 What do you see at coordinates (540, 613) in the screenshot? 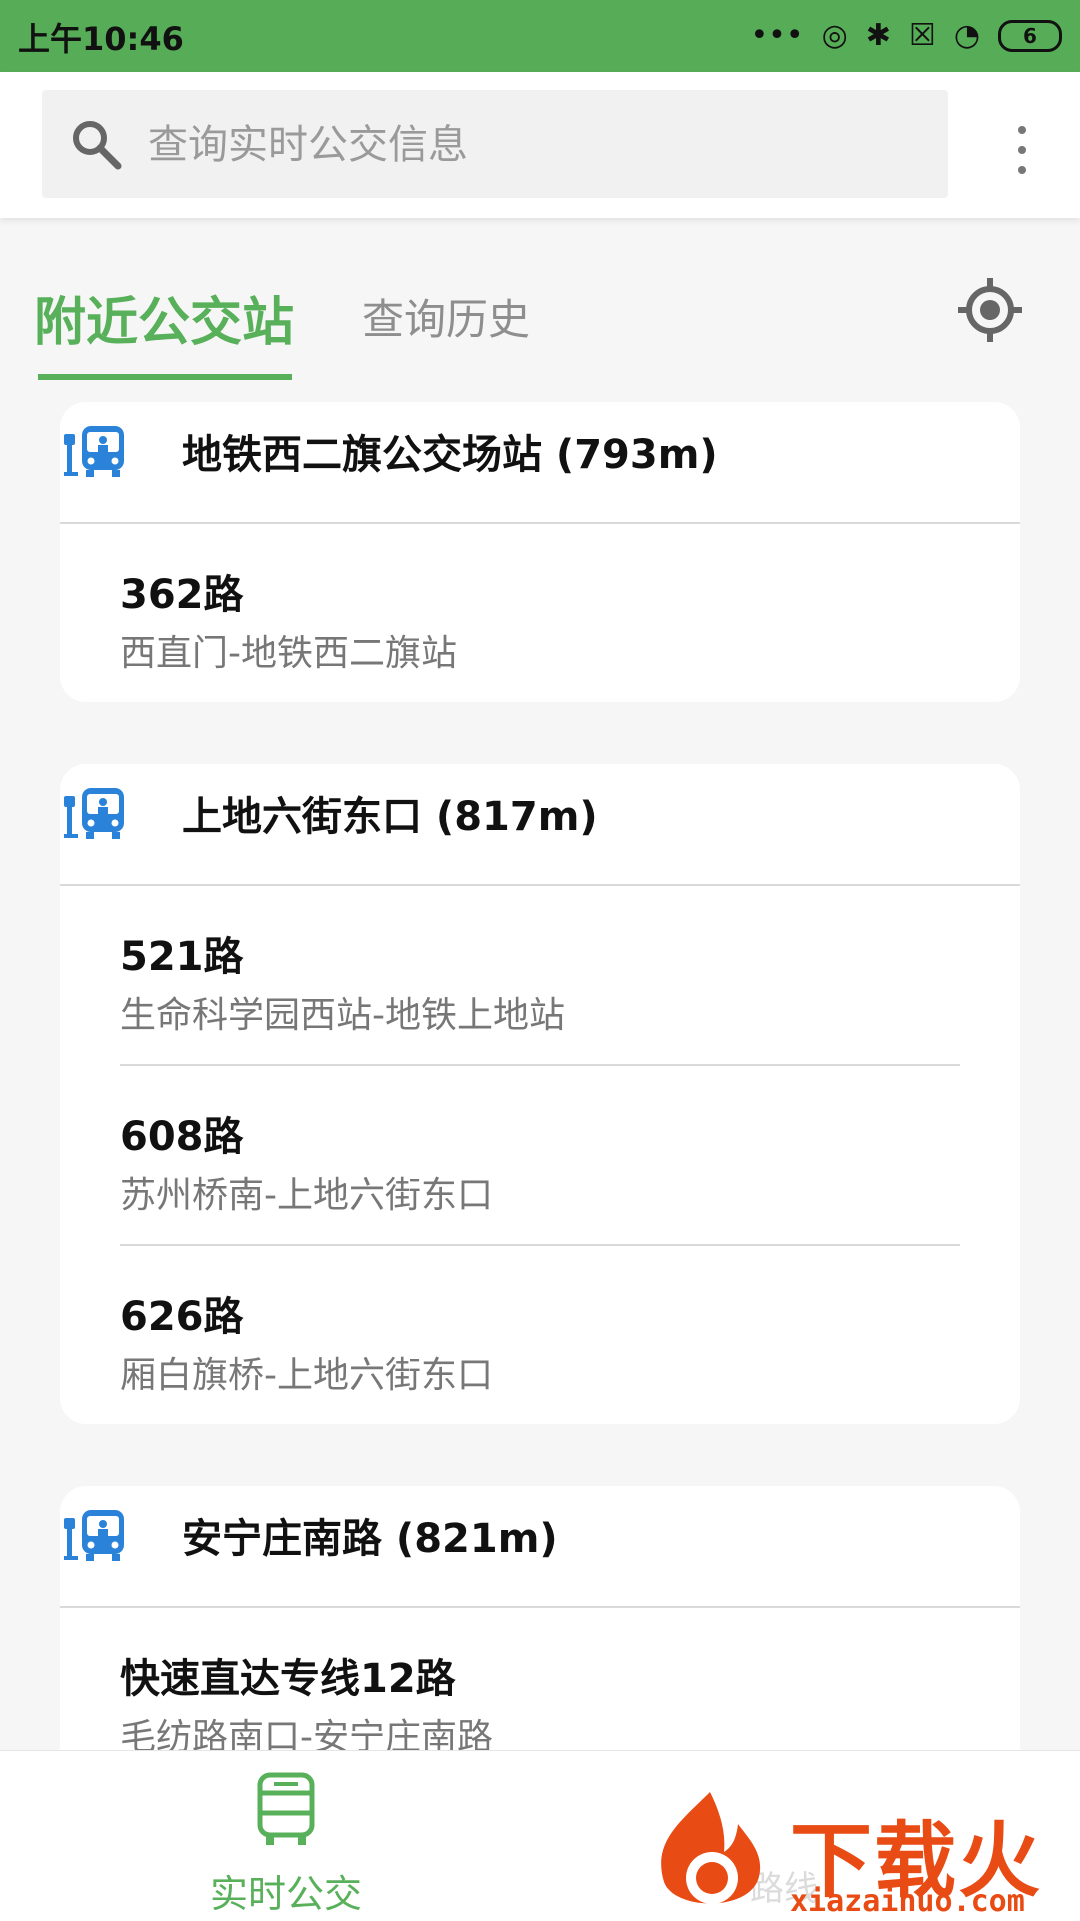
I see `route-item: 362路 西直门-地铁西二旗站` at bounding box center [540, 613].